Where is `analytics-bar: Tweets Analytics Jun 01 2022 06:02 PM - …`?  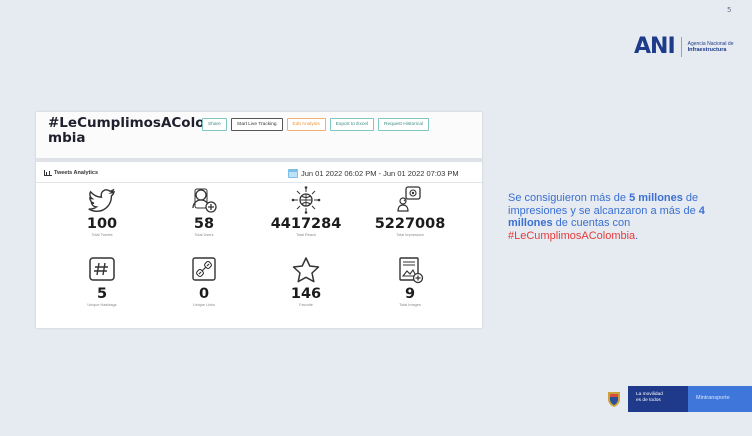
analytics-bar: Tweets Analytics Jun 01 2022 06:02 PM - … is located at coordinates (259, 174).